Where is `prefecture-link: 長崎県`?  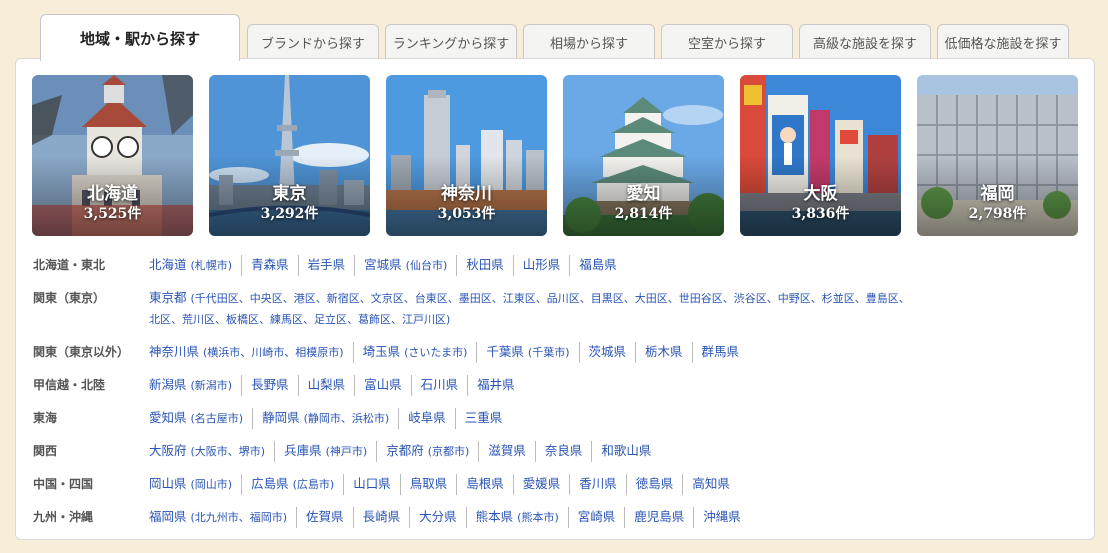
prefecture-link: 長崎県 is located at coordinates (381, 517).